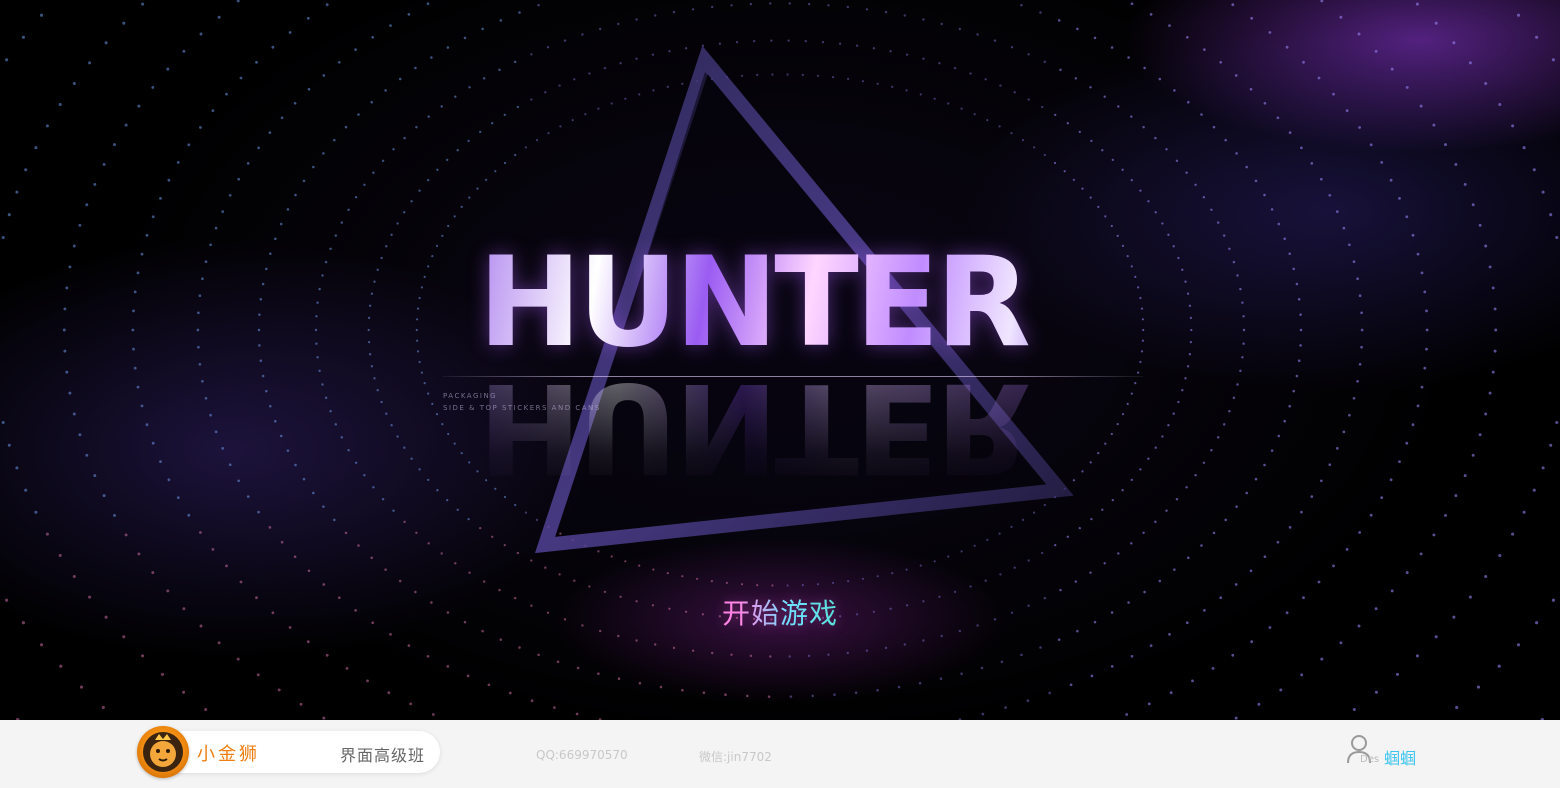 Image resolution: width=1560 pixels, height=788 pixels. I want to click on footer-bar: 小金狮 界面高级班 QQ:669970570 微信:jin7702 Des 蝈蝈, so click(780, 754).